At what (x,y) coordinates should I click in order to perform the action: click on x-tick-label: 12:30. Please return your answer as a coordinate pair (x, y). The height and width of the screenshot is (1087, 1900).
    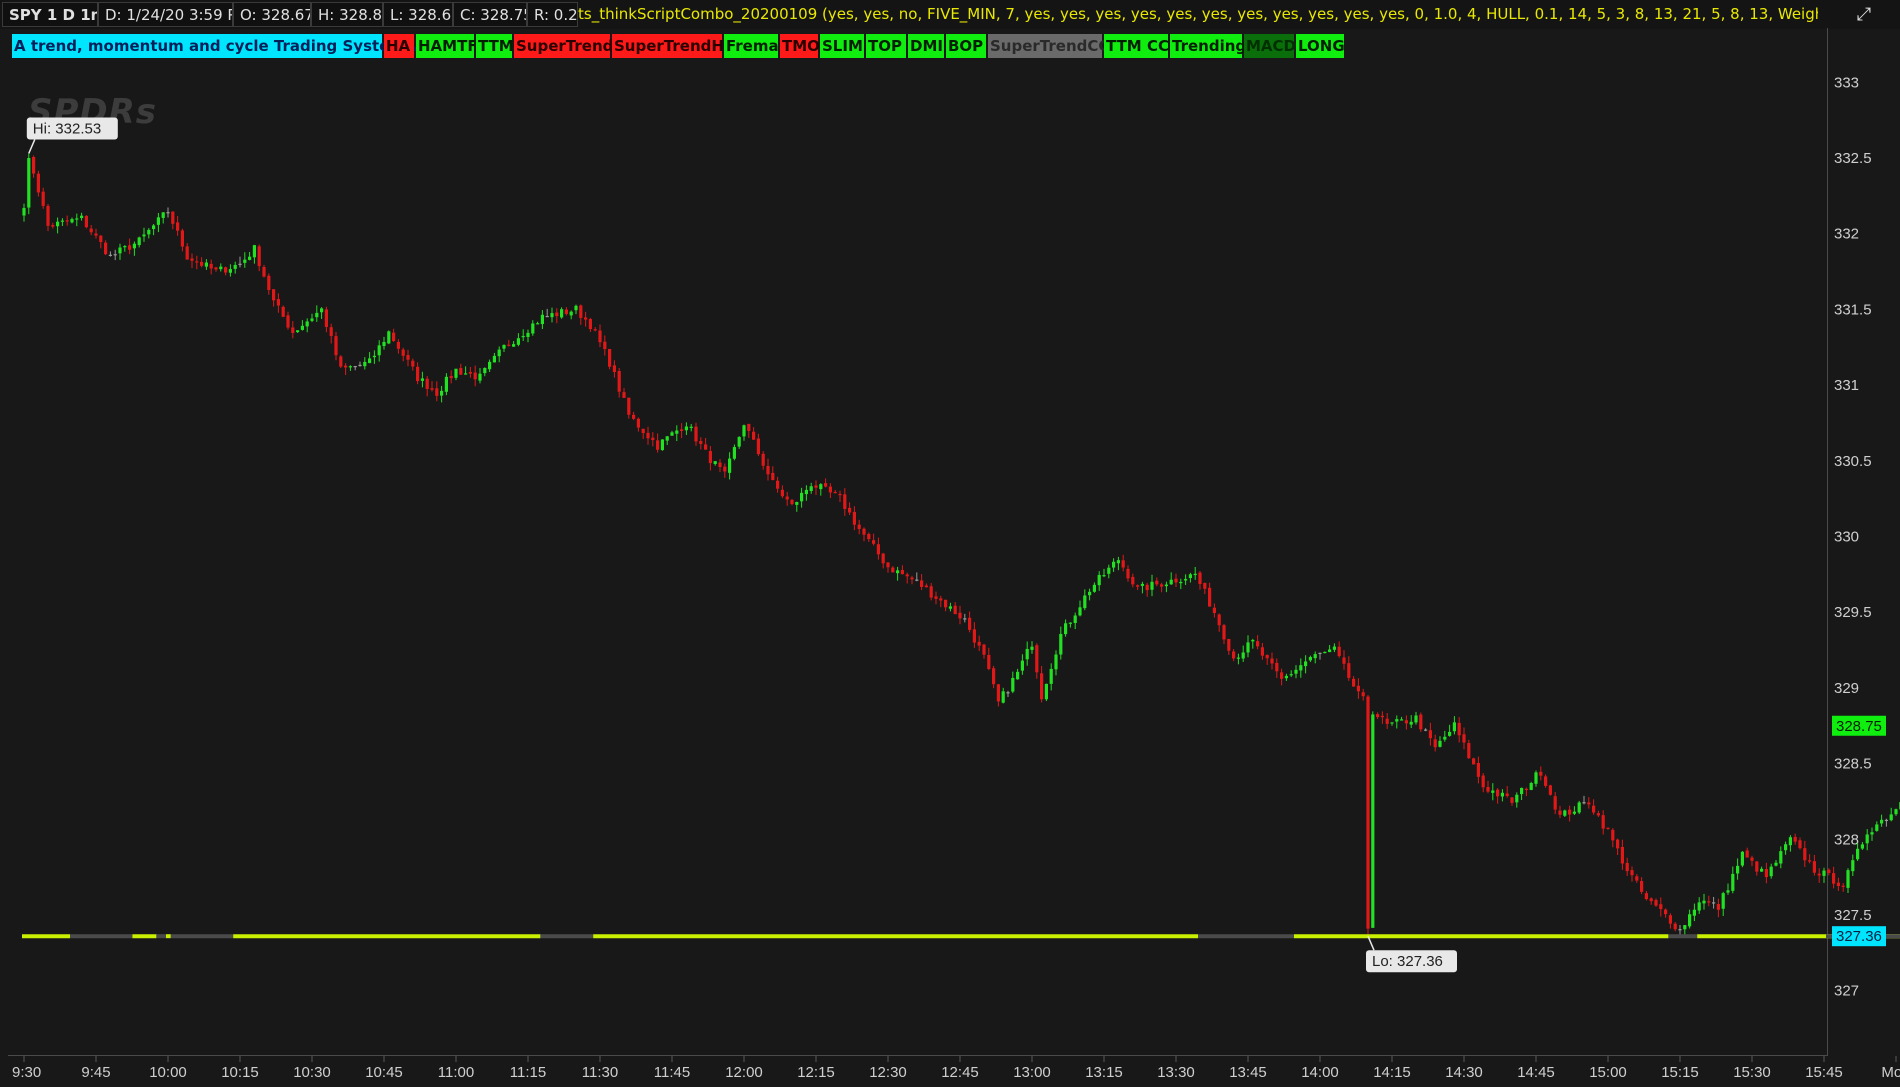
    Looking at the image, I should click on (888, 1072).